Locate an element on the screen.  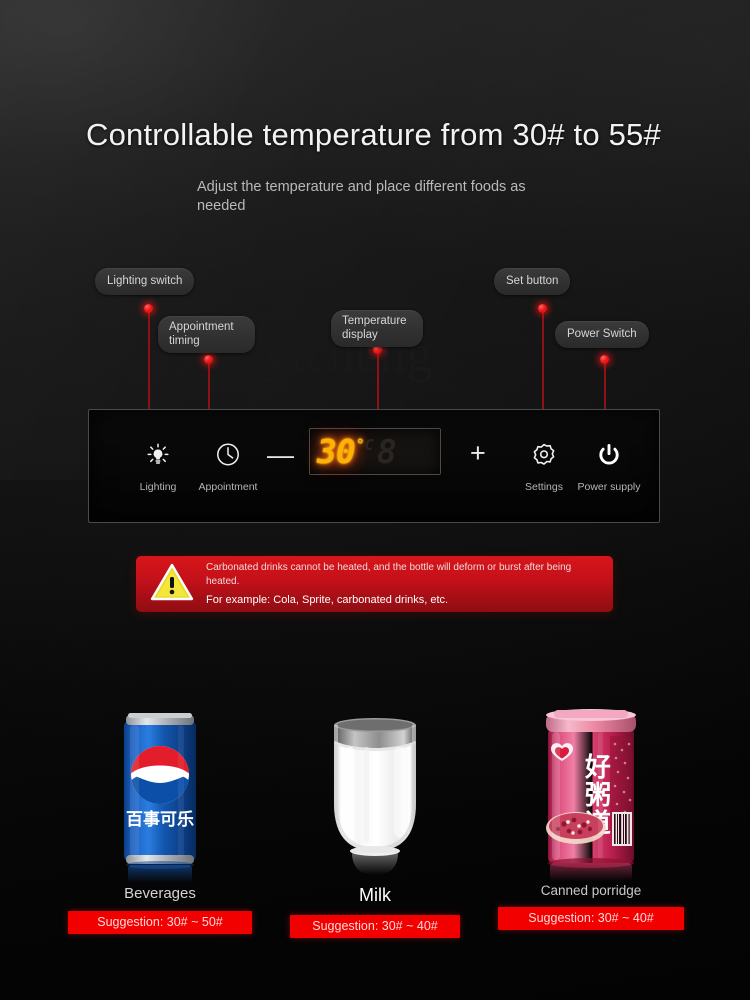
temperature-display: 30 ° C 8 is located at coordinates (375, 451).